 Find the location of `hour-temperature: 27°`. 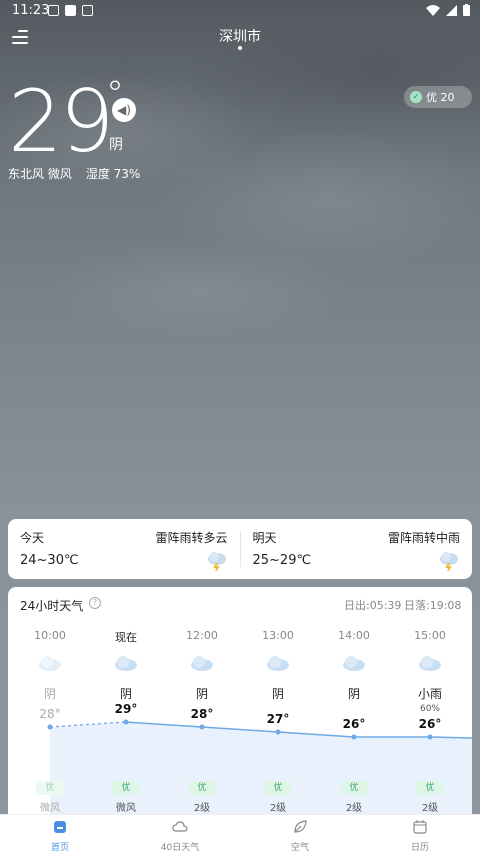

hour-temperature: 27° is located at coordinates (278, 719).